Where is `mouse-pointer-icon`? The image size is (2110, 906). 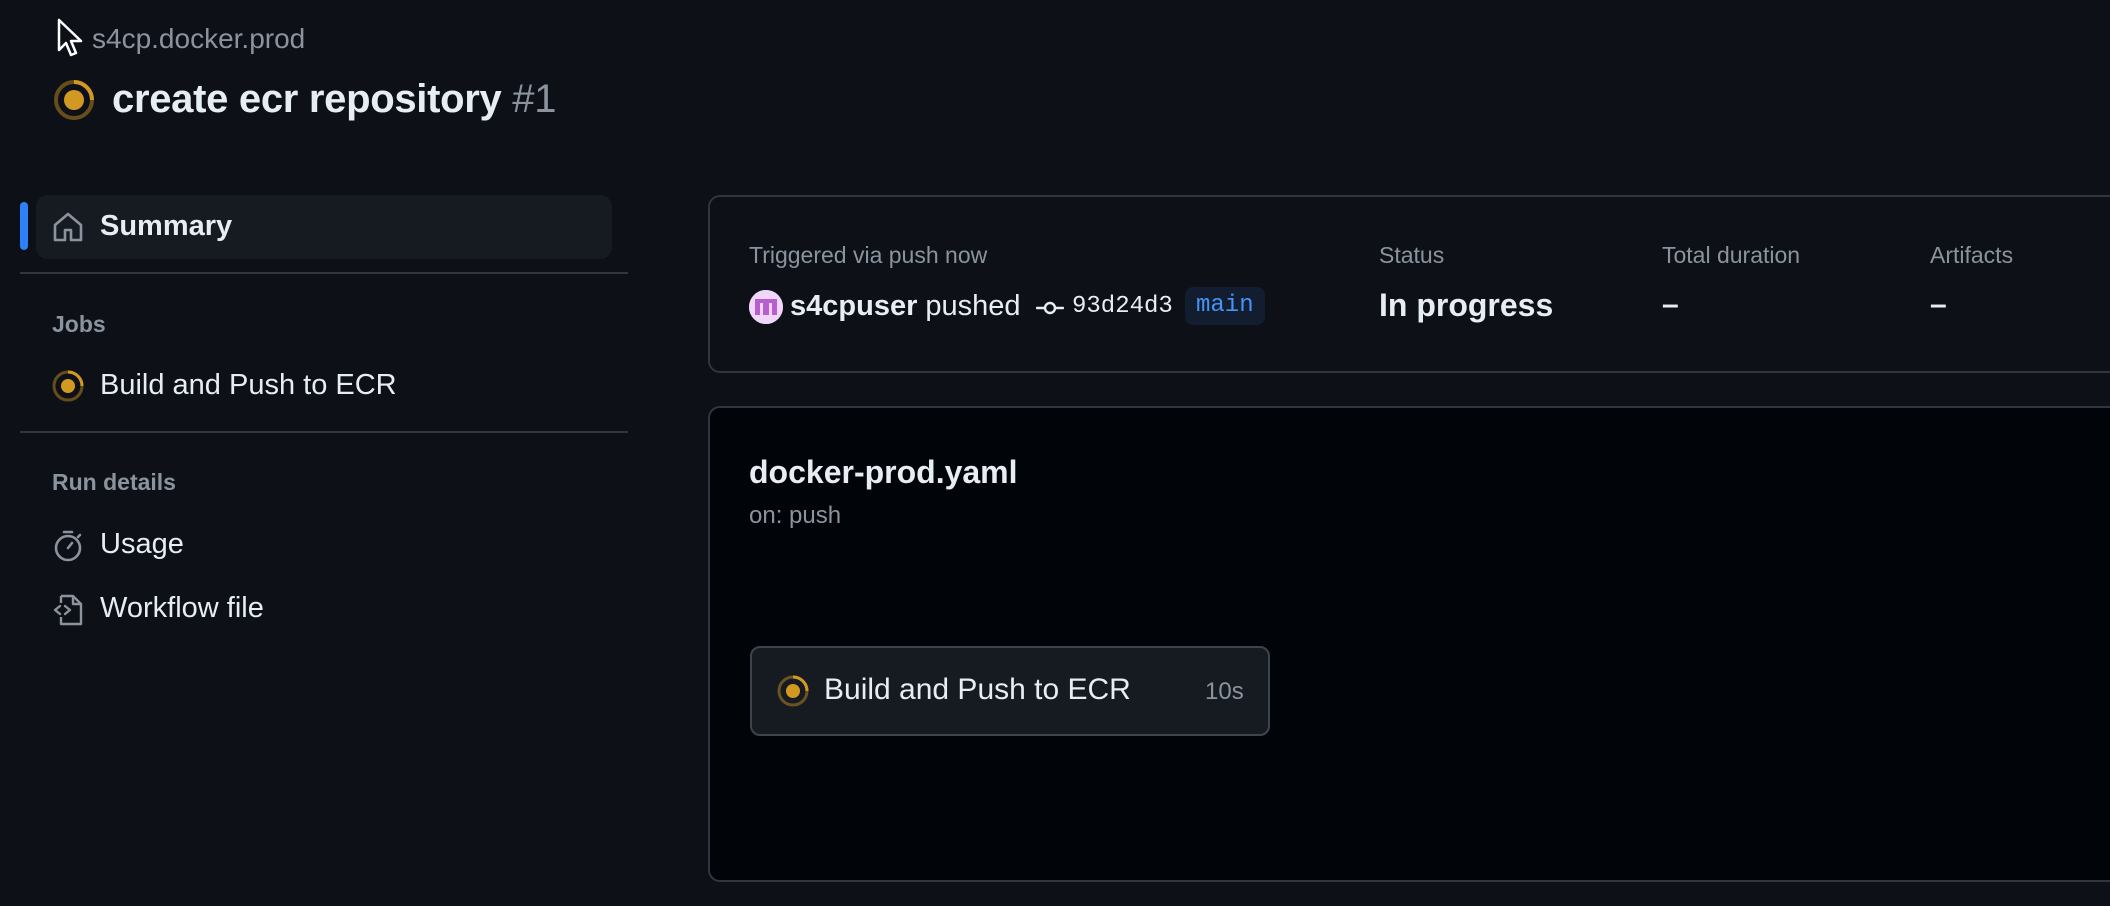
mouse-pointer-icon is located at coordinates (70, 37).